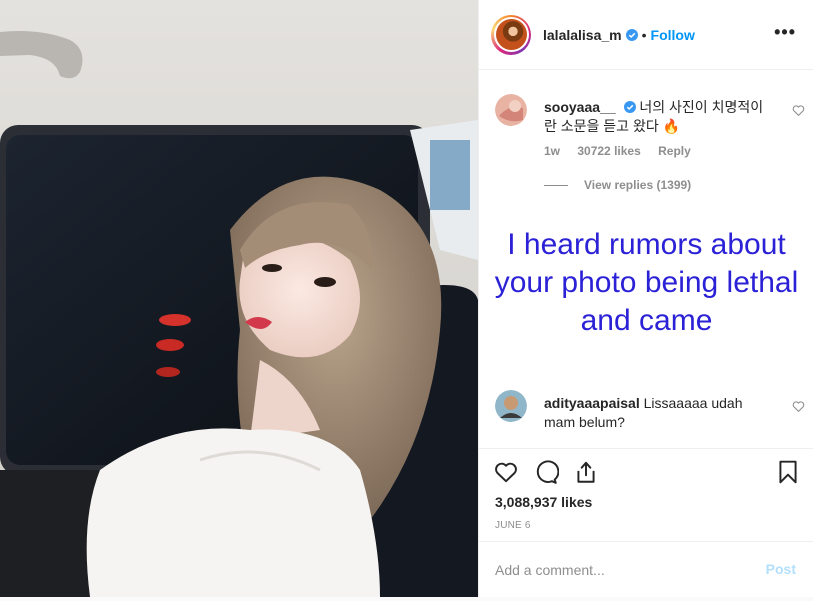 The height and width of the screenshot is (601, 813). Describe the element at coordinates (543, 502) in the screenshot. I see `post-likes-count: 3,088,937 likes` at that location.